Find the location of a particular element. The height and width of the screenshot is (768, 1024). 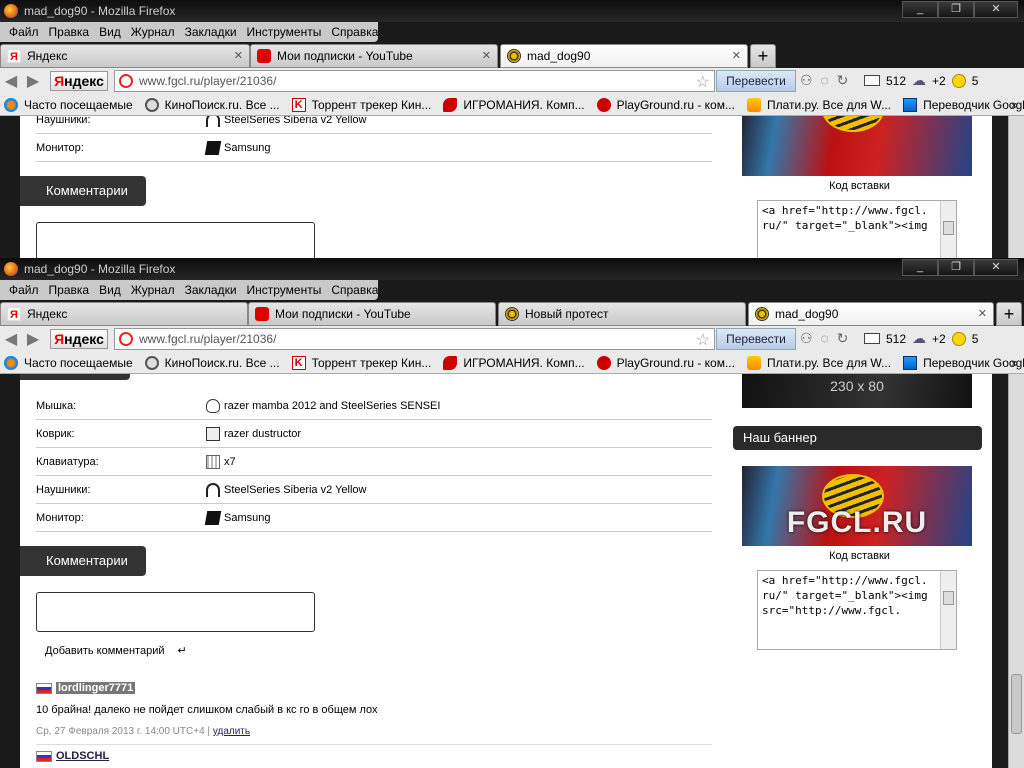

tab-youtube: Мои подписки - YouTube ✕ is located at coordinates (374, 56).